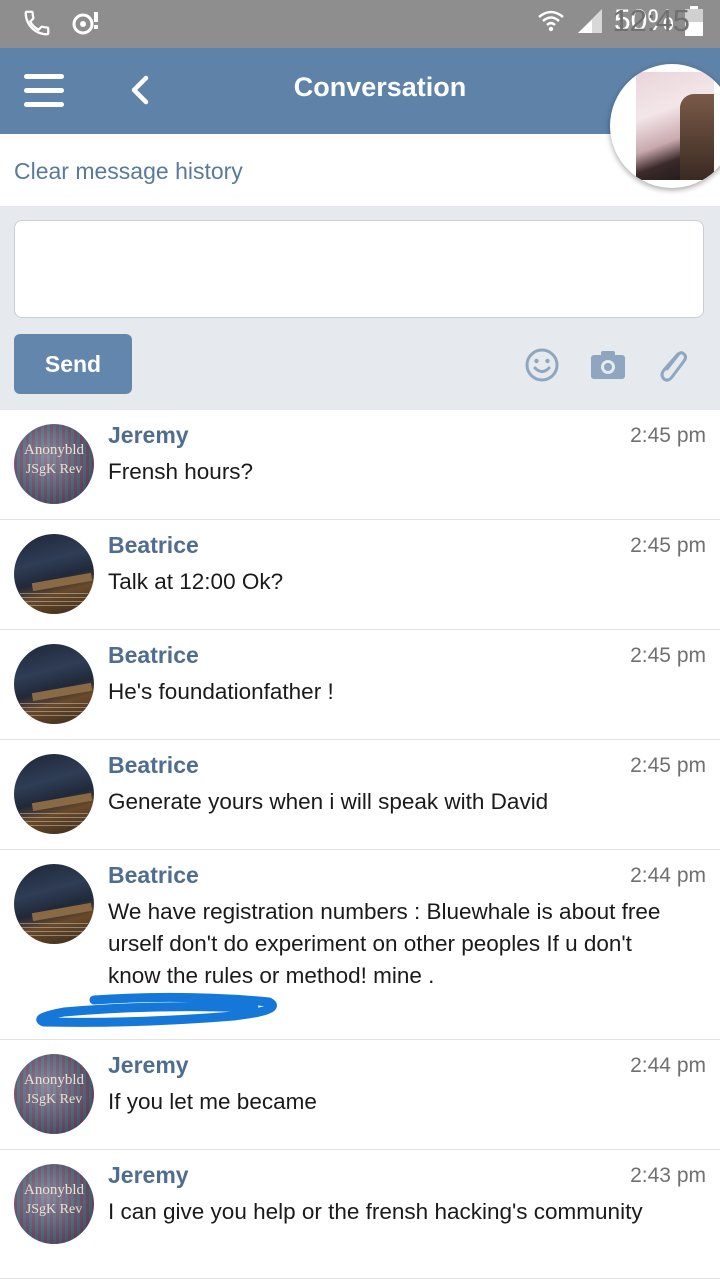 Image resolution: width=720 pixels, height=1280 pixels. I want to click on message-input, so click(359, 269).